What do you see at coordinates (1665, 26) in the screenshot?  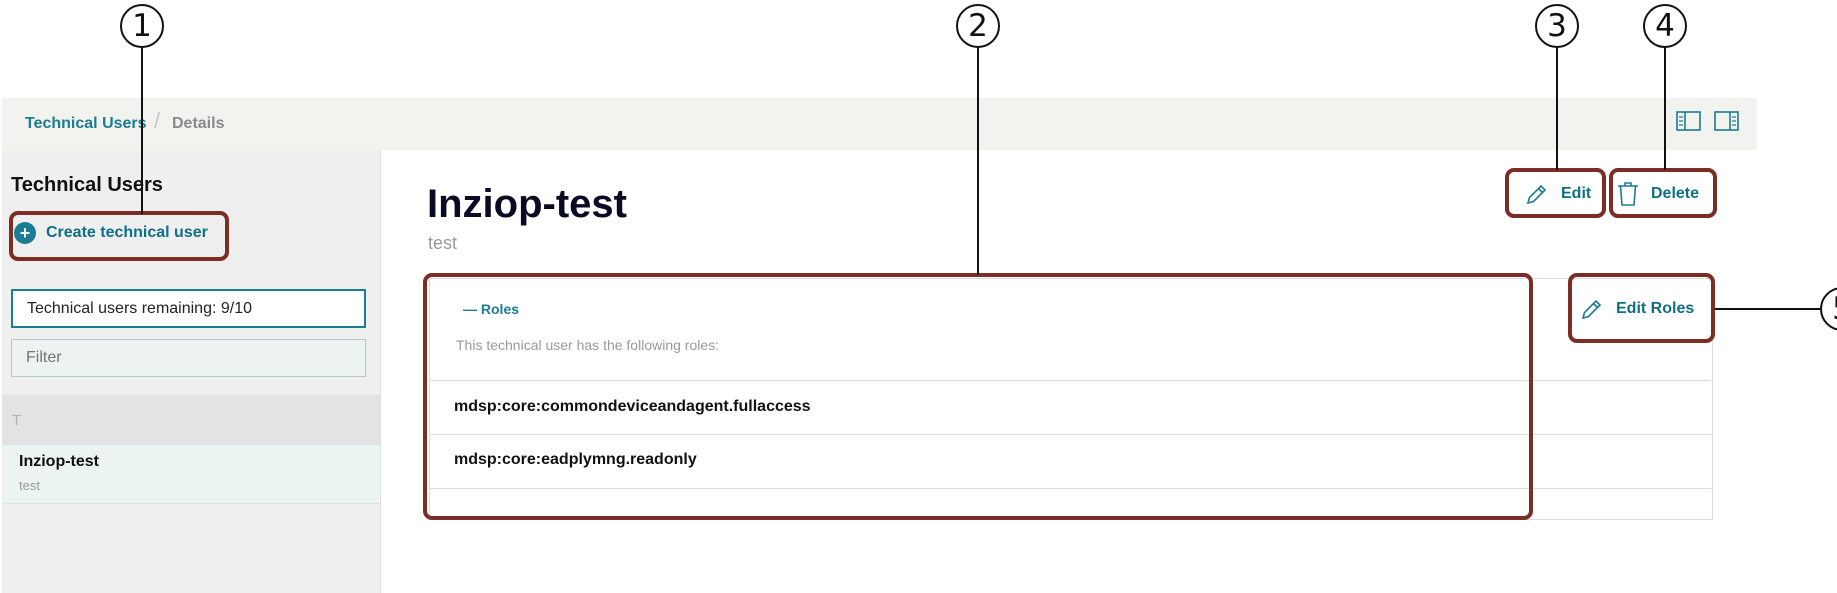 I see `callout-4: 4` at bounding box center [1665, 26].